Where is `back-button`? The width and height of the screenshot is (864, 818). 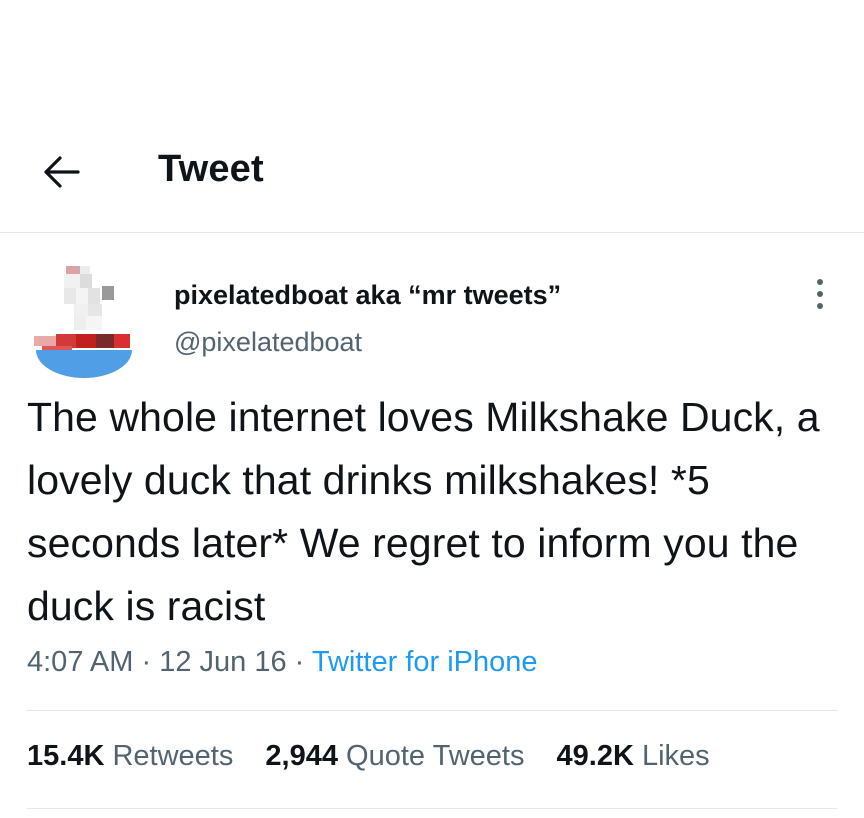
back-button is located at coordinates (62, 172).